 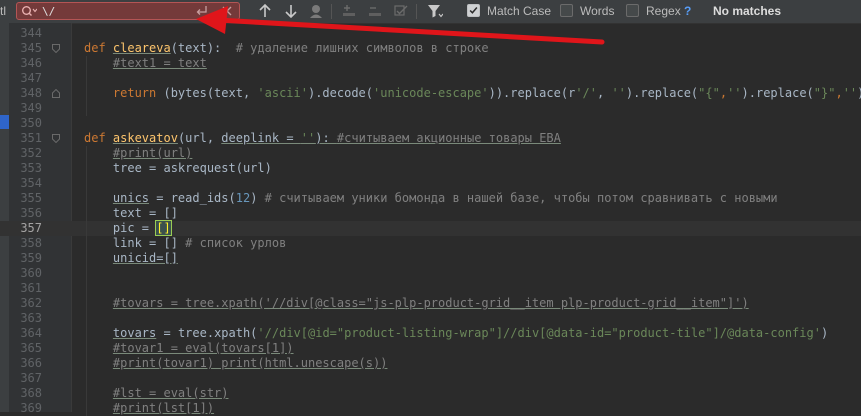 I want to click on code-line: 349, so click(x=430, y=108).